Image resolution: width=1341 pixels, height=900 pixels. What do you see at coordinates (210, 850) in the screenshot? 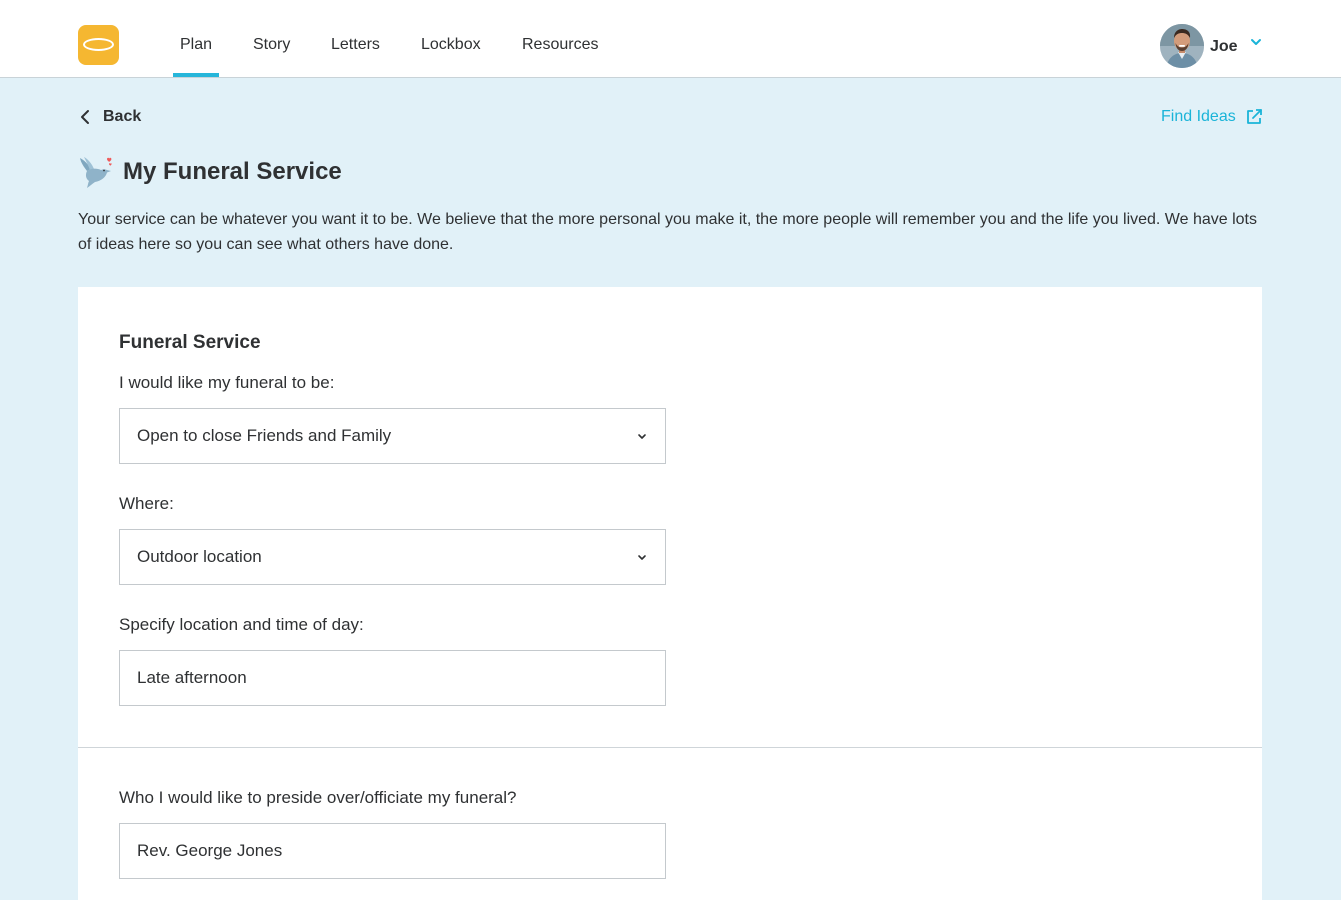
I see `officiant-value: Rev. George Jones` at bounding box center [210, 850].